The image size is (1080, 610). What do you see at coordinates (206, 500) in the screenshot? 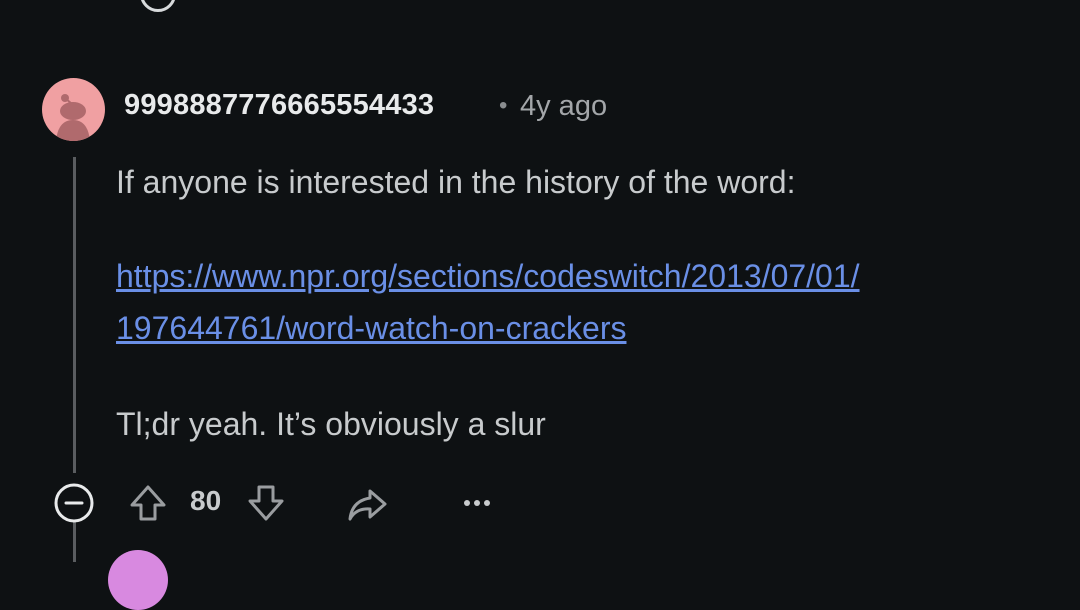
I see `vote-count: 80` at bounding box center [206, 500].